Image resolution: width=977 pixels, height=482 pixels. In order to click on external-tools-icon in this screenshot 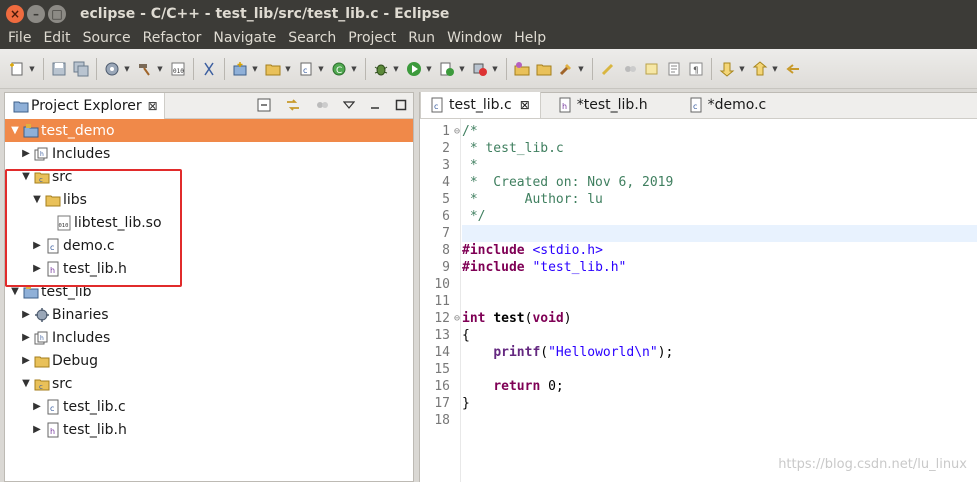, I will do `click(480, 69)`.